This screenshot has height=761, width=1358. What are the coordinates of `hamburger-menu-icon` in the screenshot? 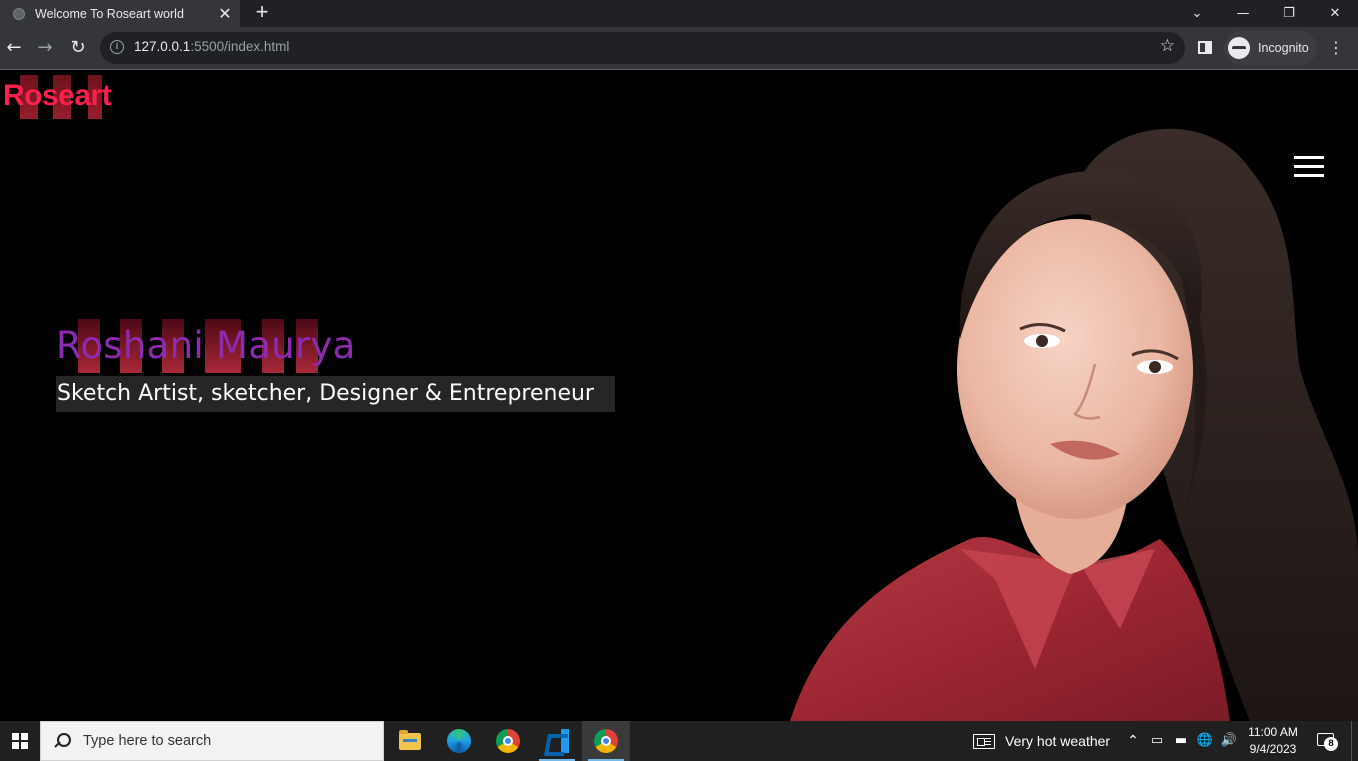 It's located at (1309, 167).